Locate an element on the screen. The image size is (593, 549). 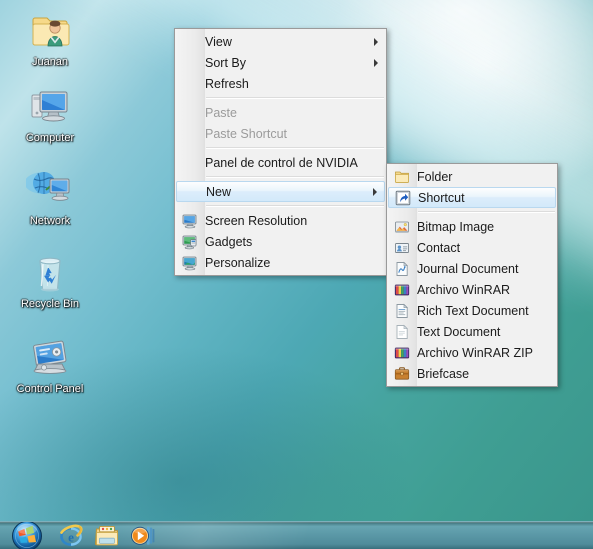
paste-icon is located at coordinates (190, 113).